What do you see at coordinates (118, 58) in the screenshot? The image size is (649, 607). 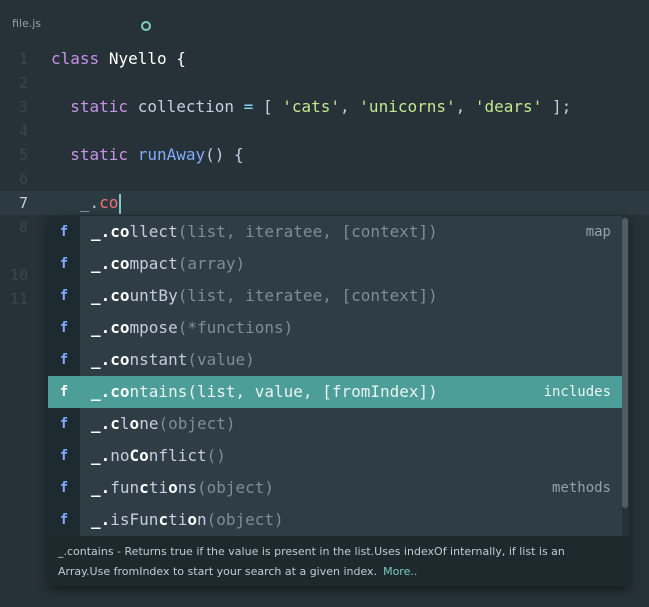 I see `code-text: class Nyello {` at bounding box center [118, 58].